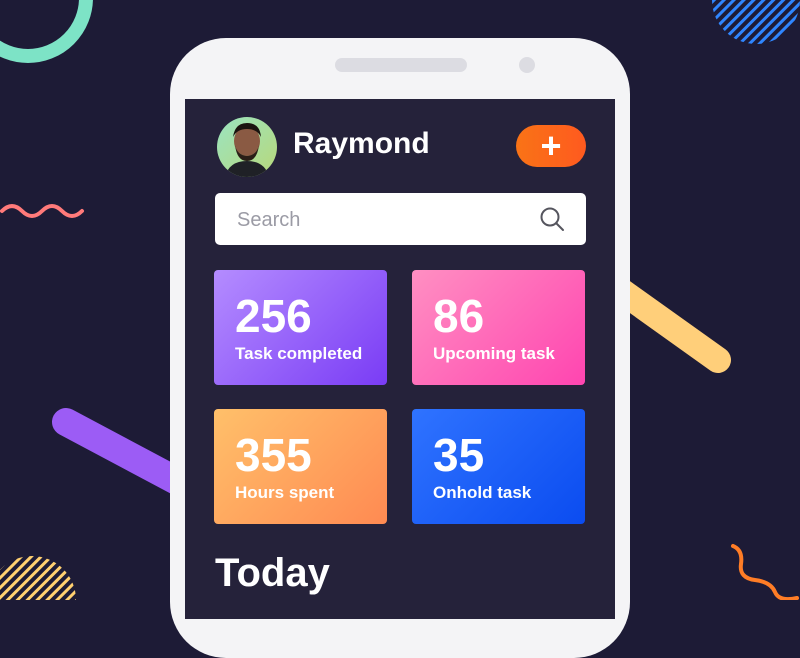  What do you see at coordinates (272, 573) in the screenshot?
I see `section-title-today: Today` at bounding box center [272, 573].